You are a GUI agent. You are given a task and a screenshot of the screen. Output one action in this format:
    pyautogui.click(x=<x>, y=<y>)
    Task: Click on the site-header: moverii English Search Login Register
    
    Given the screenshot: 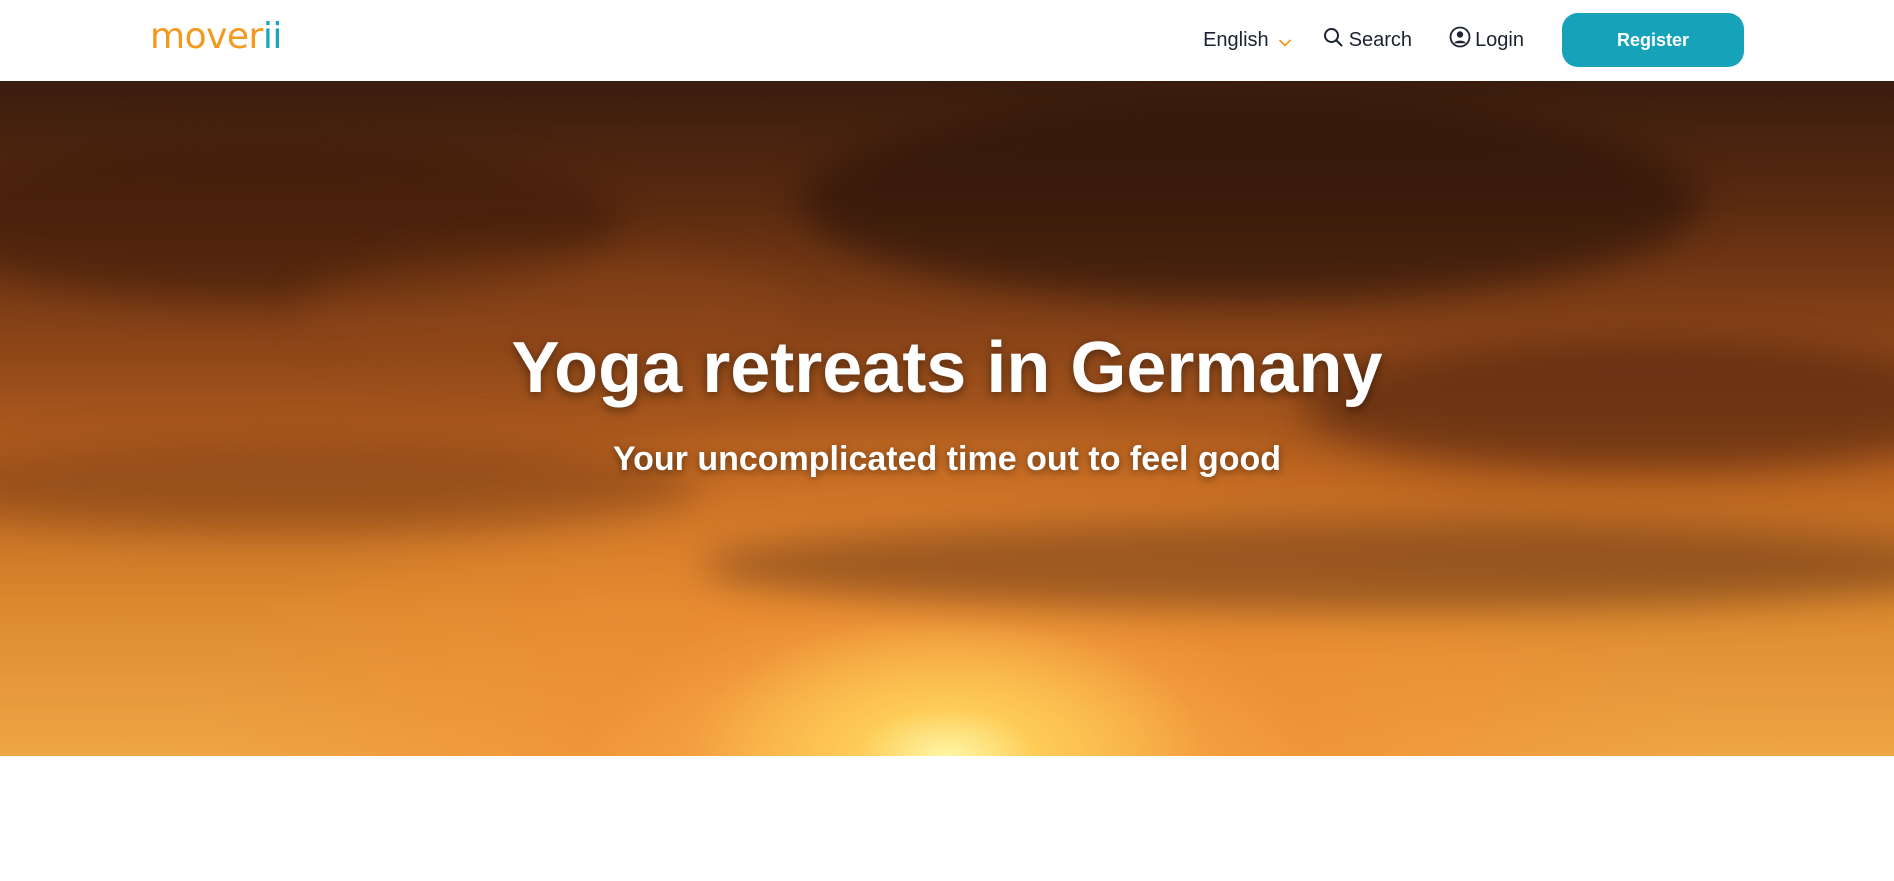 What is the action you would take?
    pyautogui.click(x=947, y=40)
    